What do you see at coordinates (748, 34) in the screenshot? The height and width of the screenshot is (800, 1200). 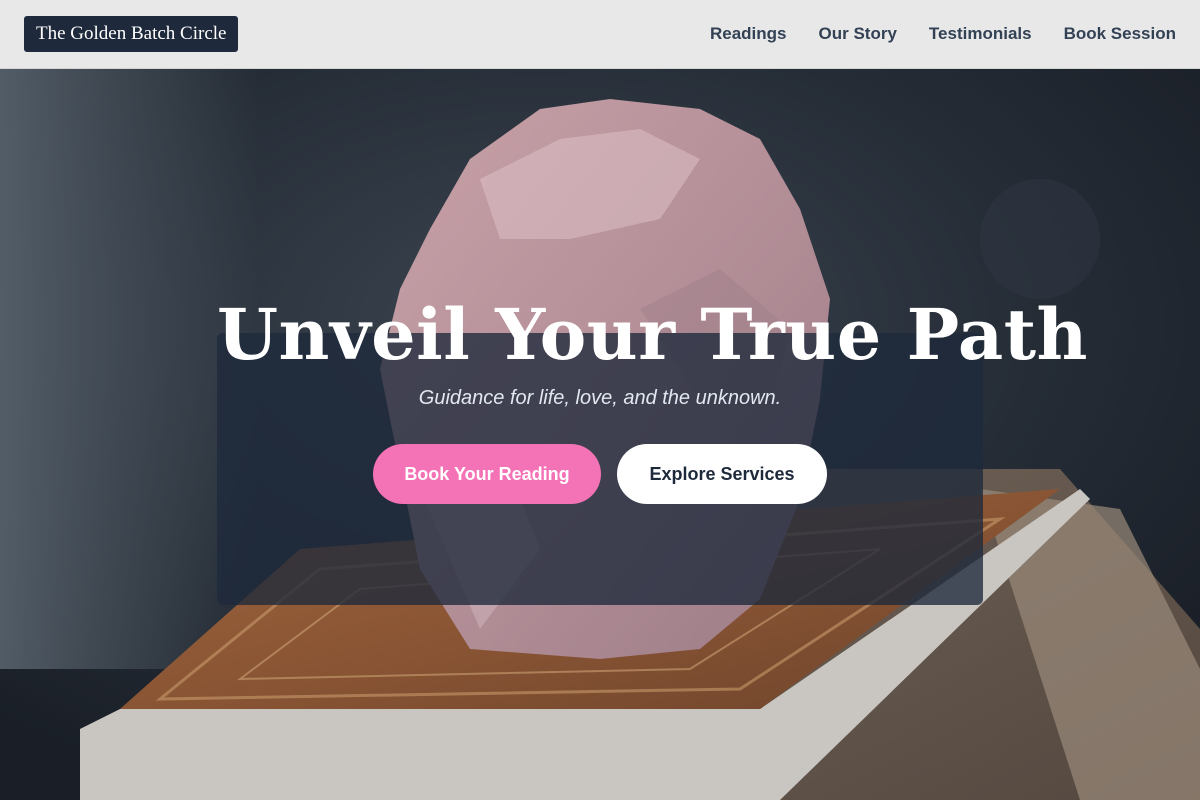 I see `nav-link-readings: Readings` at bounding box center [748, 34].